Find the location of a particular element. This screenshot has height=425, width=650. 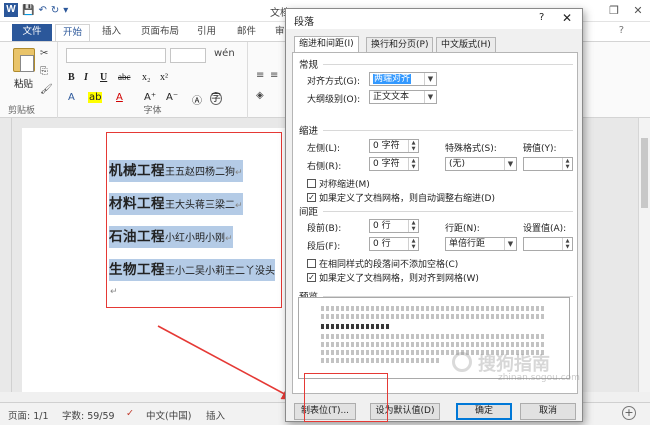

dialog-help-icon: ? is located at coordinates (541, 17).